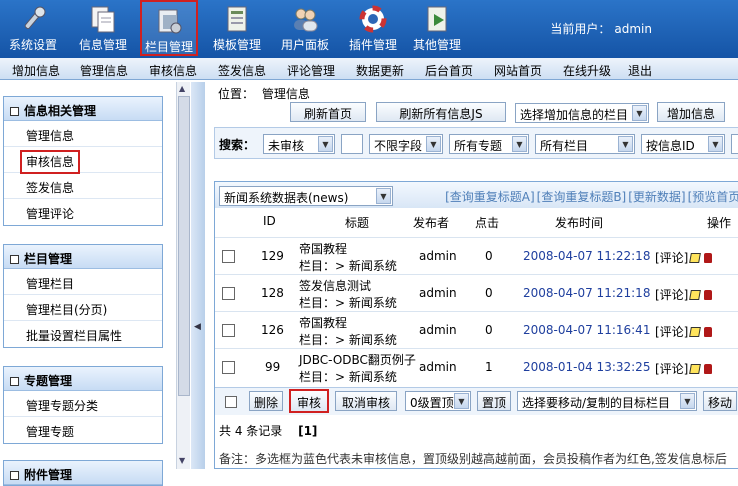  Describe the element at coordinates (83, 212) in the screenshot. I see `sidebar-item-manage-comments: 管理评论` at that location.